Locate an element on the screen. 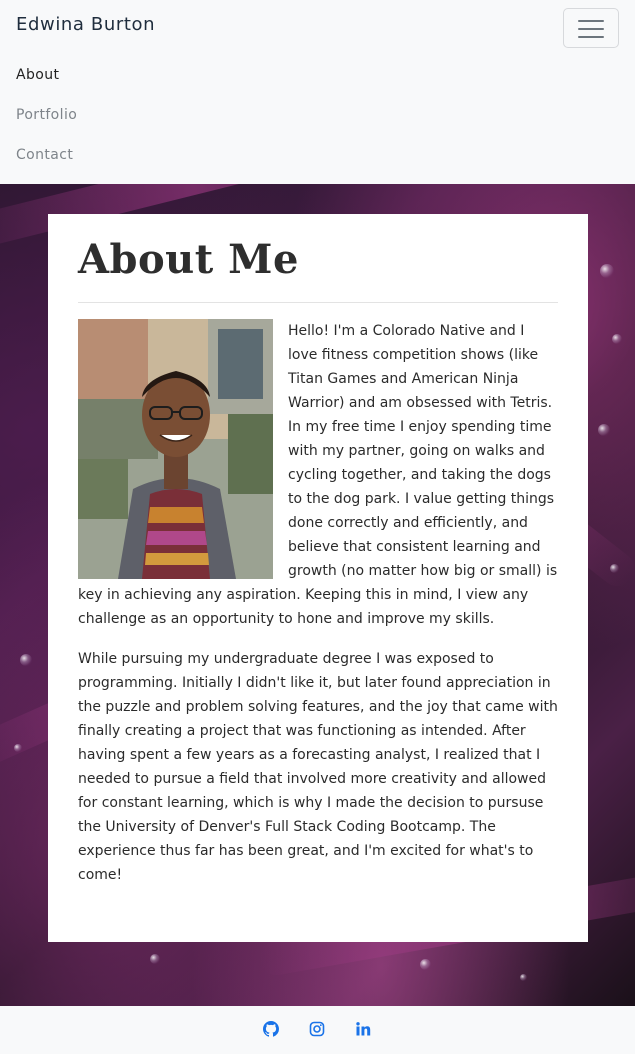 Image resolution: width=635 pixels, height=1054 pixels. nav-link-about: About is located at coordinates (37, 75).